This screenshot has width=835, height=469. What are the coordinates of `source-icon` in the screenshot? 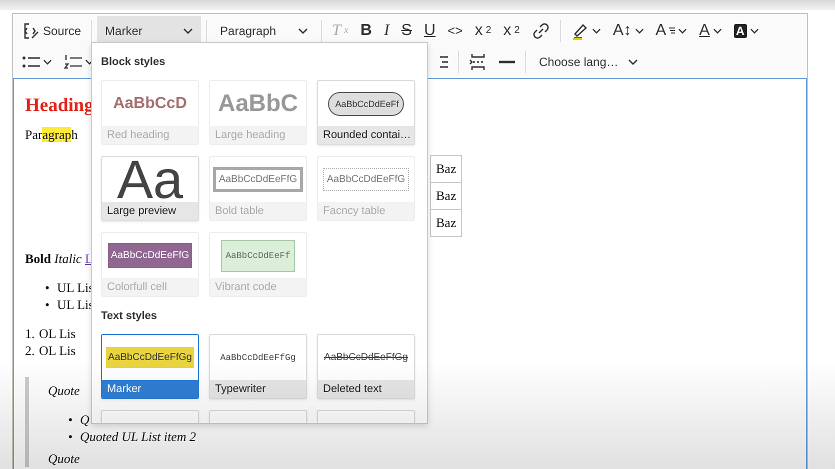 It's located at (31, 31).